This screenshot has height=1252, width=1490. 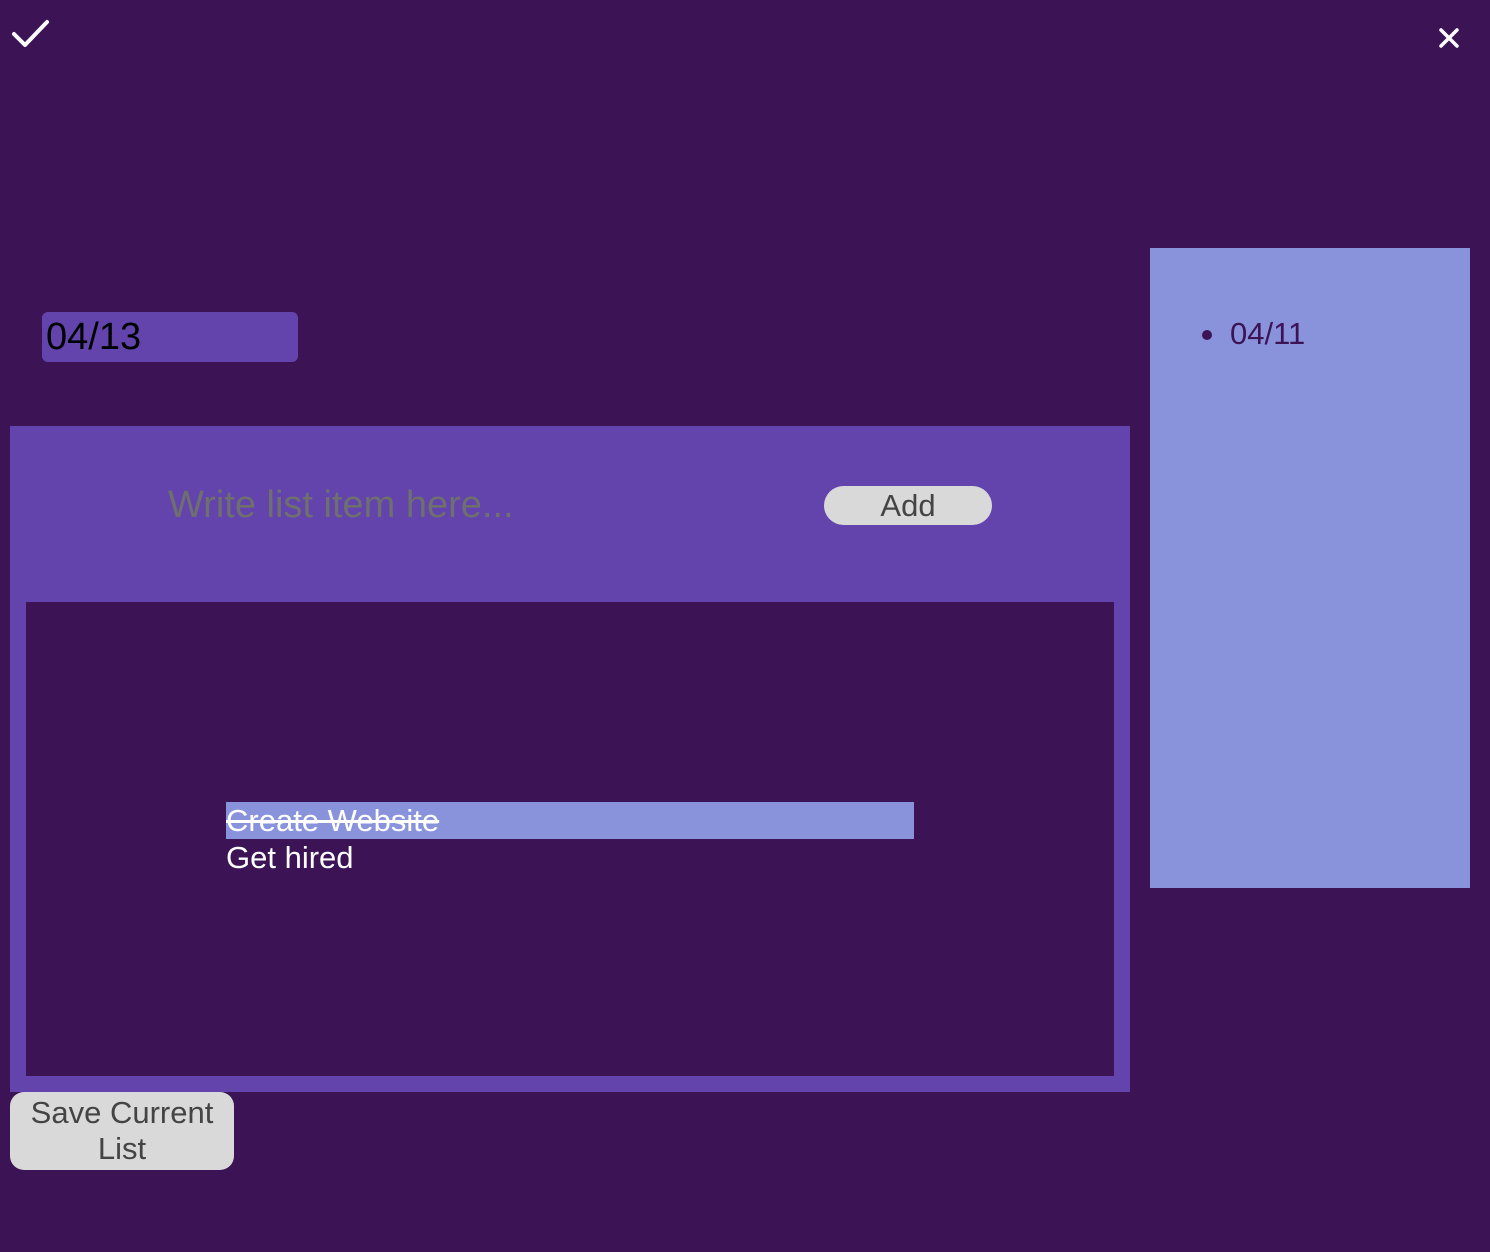 What do you see at coordinates (570, 820) in the screenshot?
I see `todo-item: Create Website` at bounding box center [570, 820].